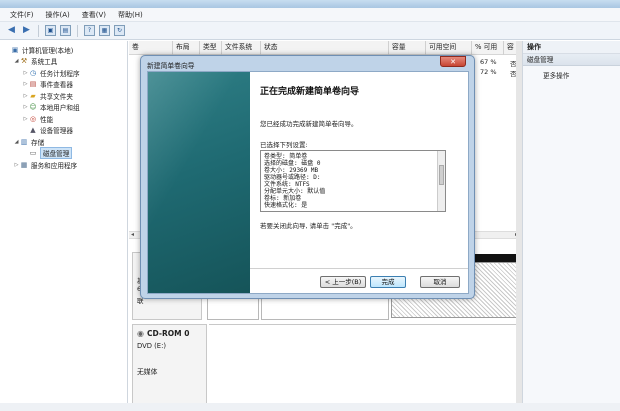 The height and width of the screenshot is (411, 620). What do you see at coordinates (211, 48) in the screenshot?
I see `col-type: 类型` at bounding box center [211, 48].